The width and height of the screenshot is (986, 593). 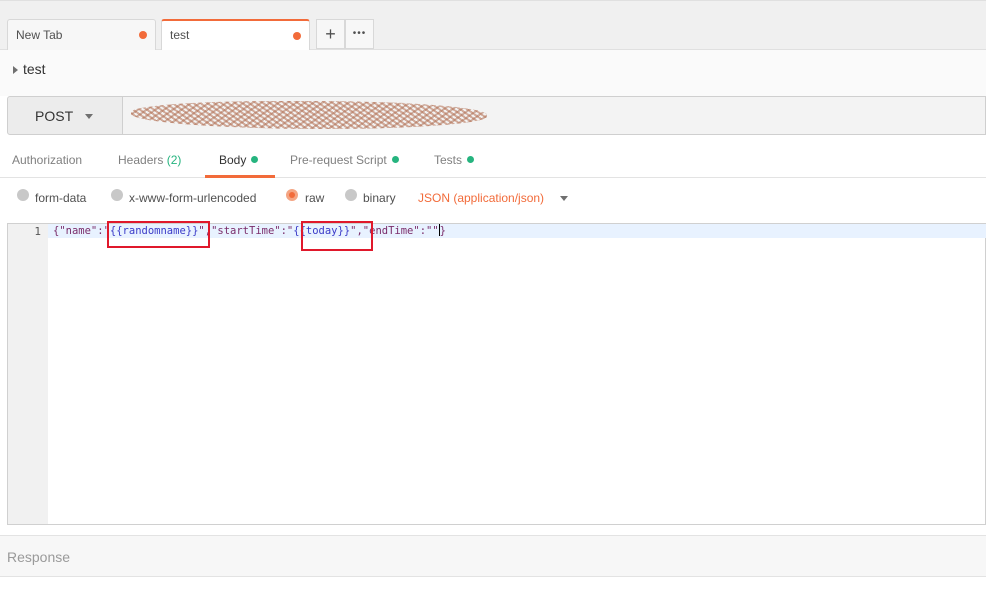 I want to click on response-panel: Response, so click(x=493, y=556).